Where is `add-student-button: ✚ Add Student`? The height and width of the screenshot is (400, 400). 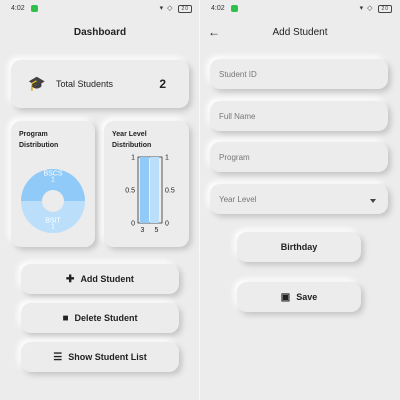
add-student-button: ✚ Add Student is located at coordinates (100, 279).